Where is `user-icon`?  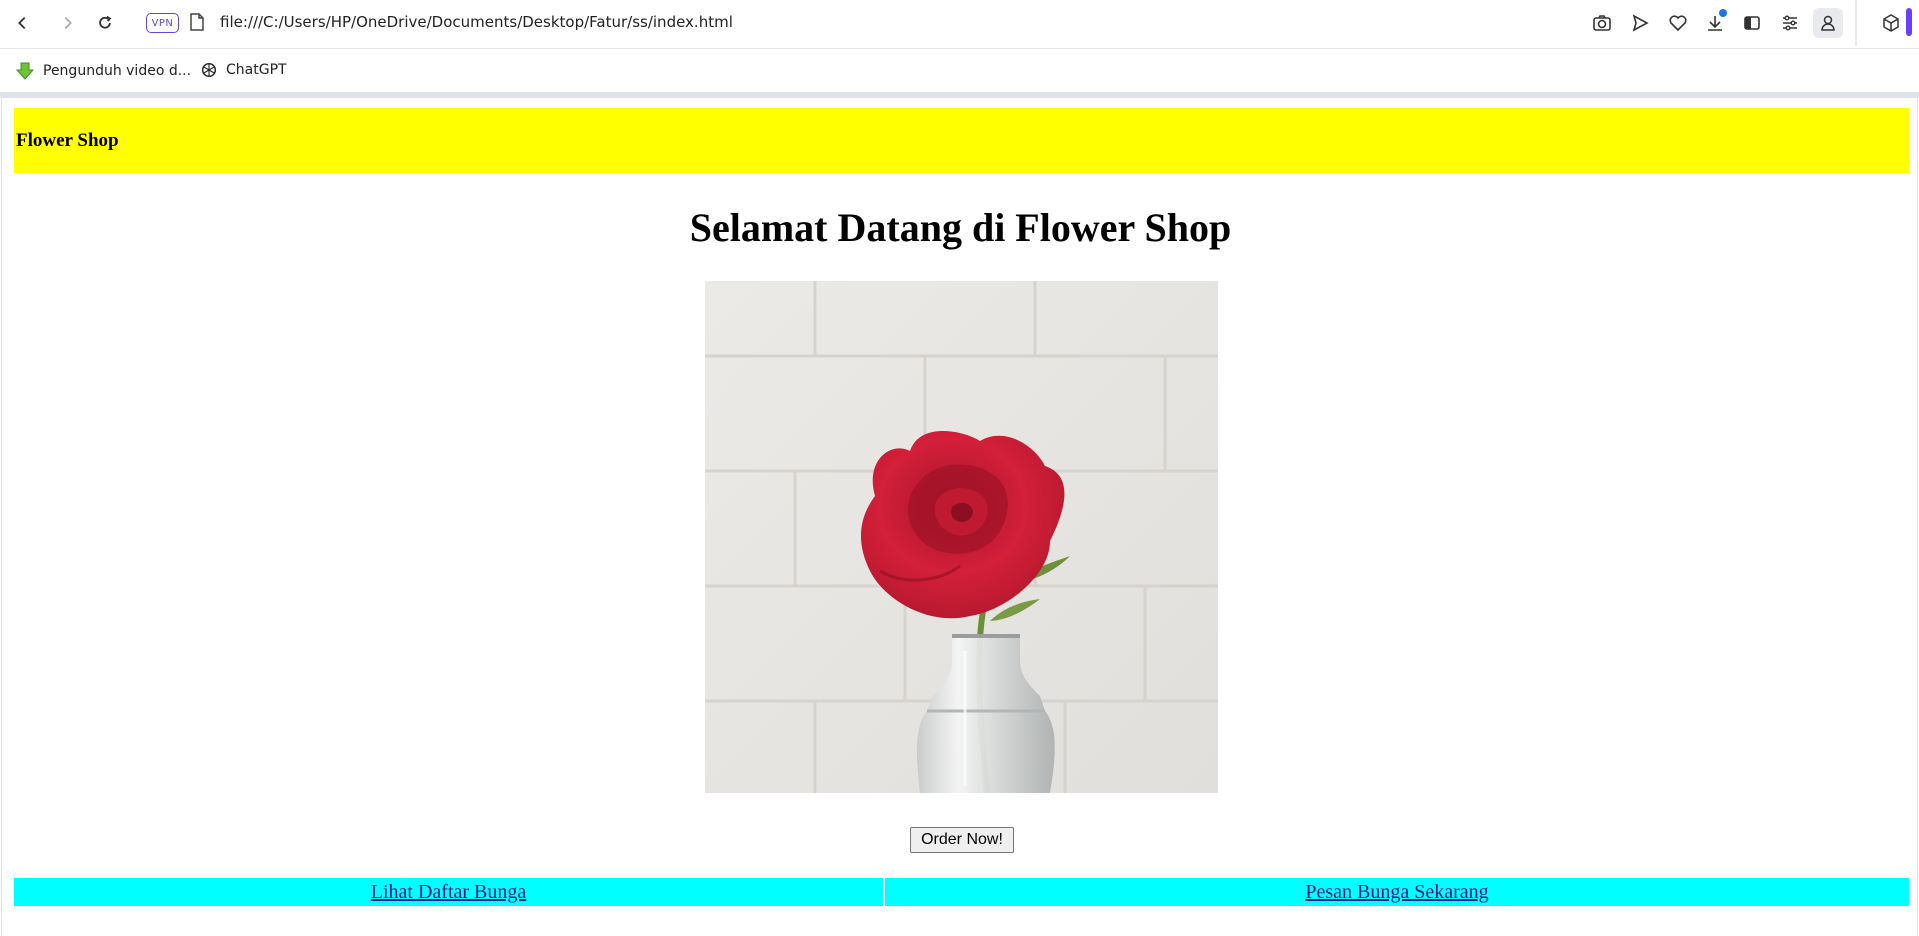 user-icon is located at coordinates (1828, 23).